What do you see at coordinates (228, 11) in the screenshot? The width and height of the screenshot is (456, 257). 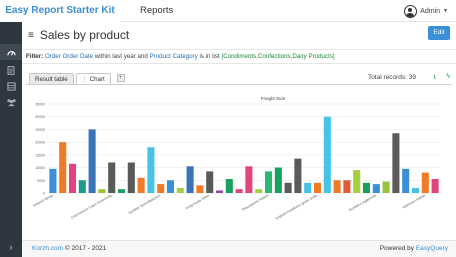 I see `top-navbar: Easy Report Starter Kit Reports Admin ▼` at bounding box center [228, 11].